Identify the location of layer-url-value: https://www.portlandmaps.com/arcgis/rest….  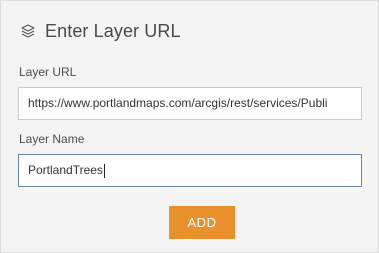
(178, 103).